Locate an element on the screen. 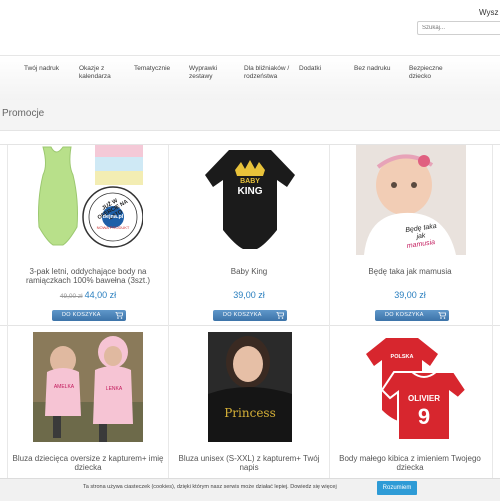 The height and width of the screenshot is (501, 500). product-image-pink-hoodies: AMELKA LENKA is located at coordinates (88, 387).